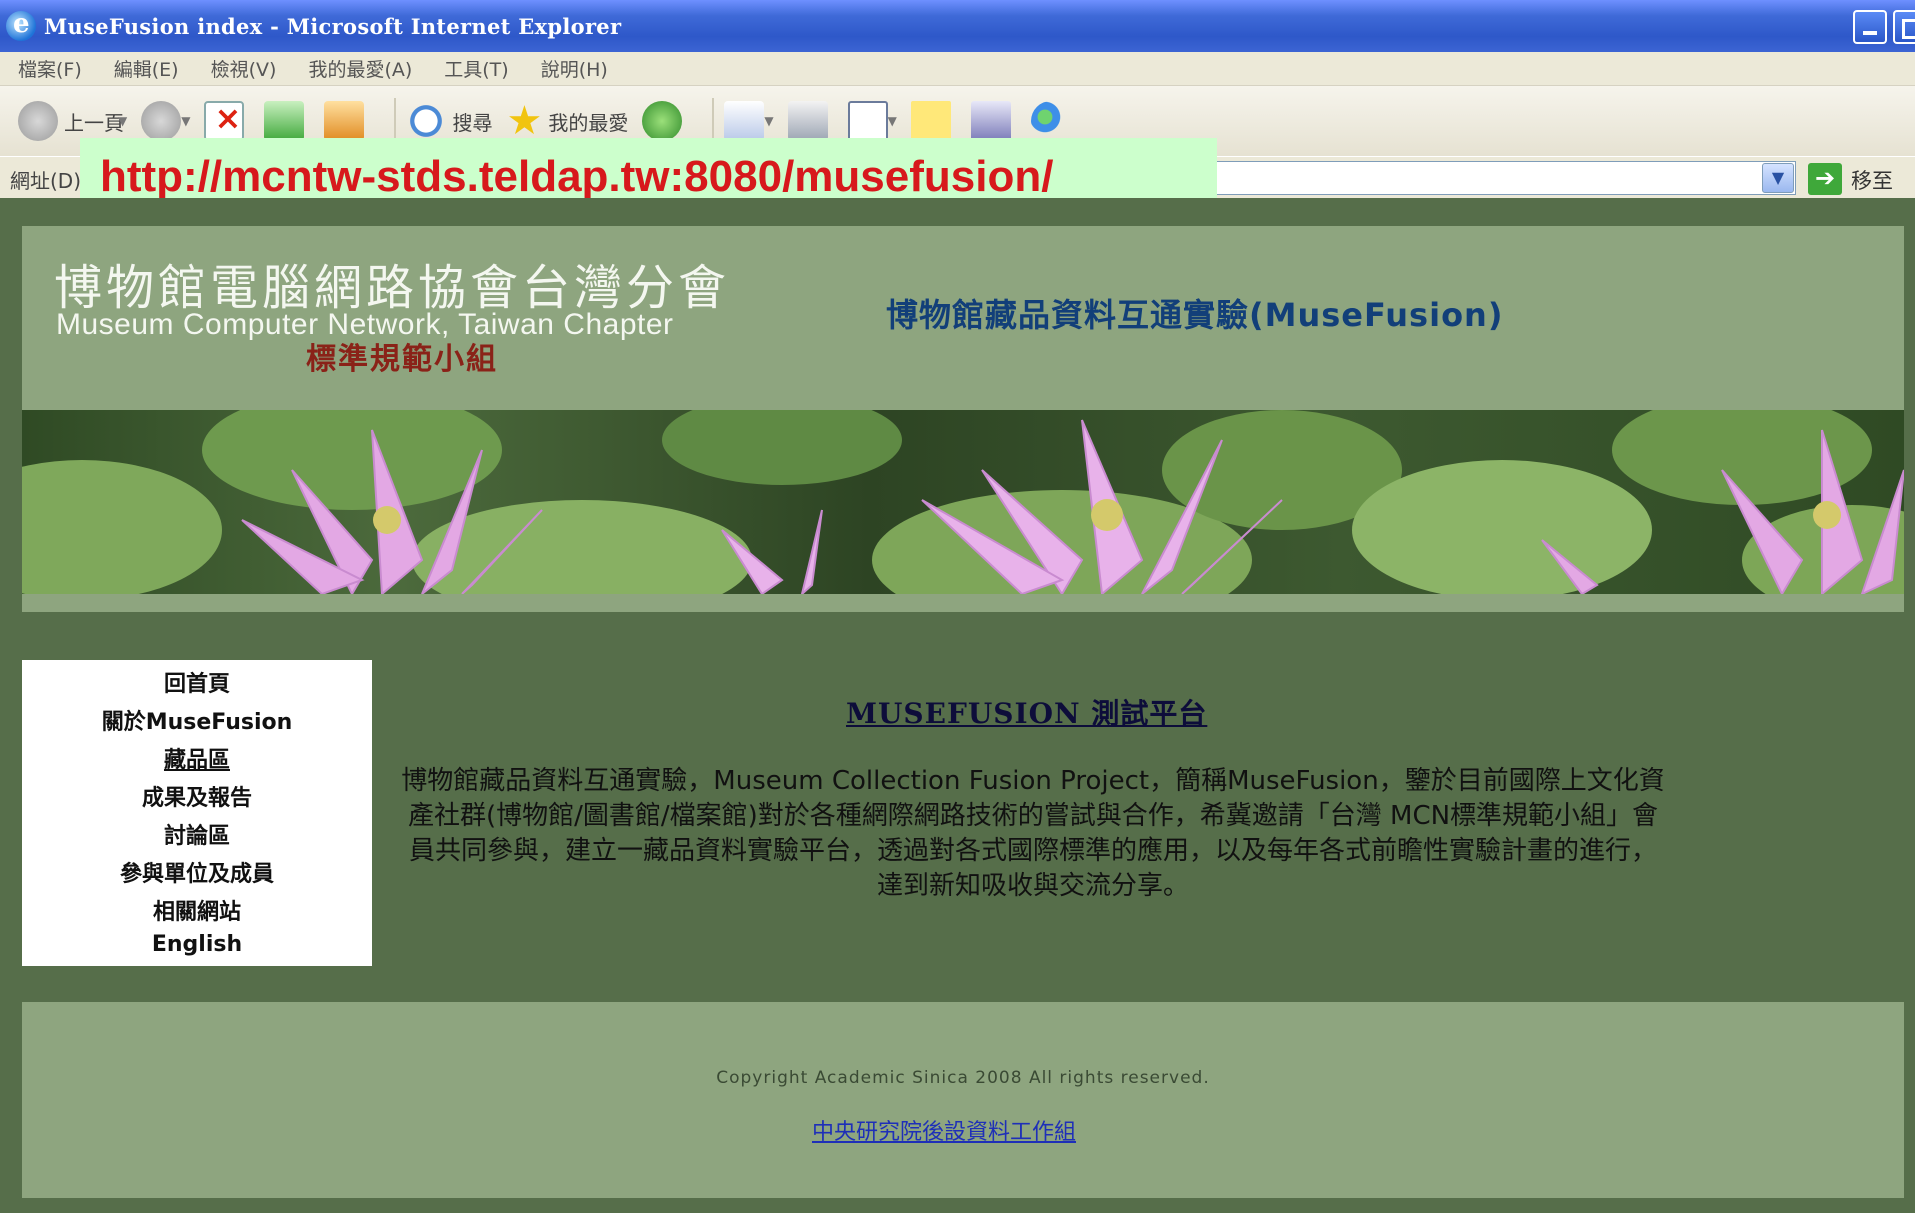 This screenshot has width=1915, height=1213. I want to click on favorites-label: 我的最愛, so click(588, 122).